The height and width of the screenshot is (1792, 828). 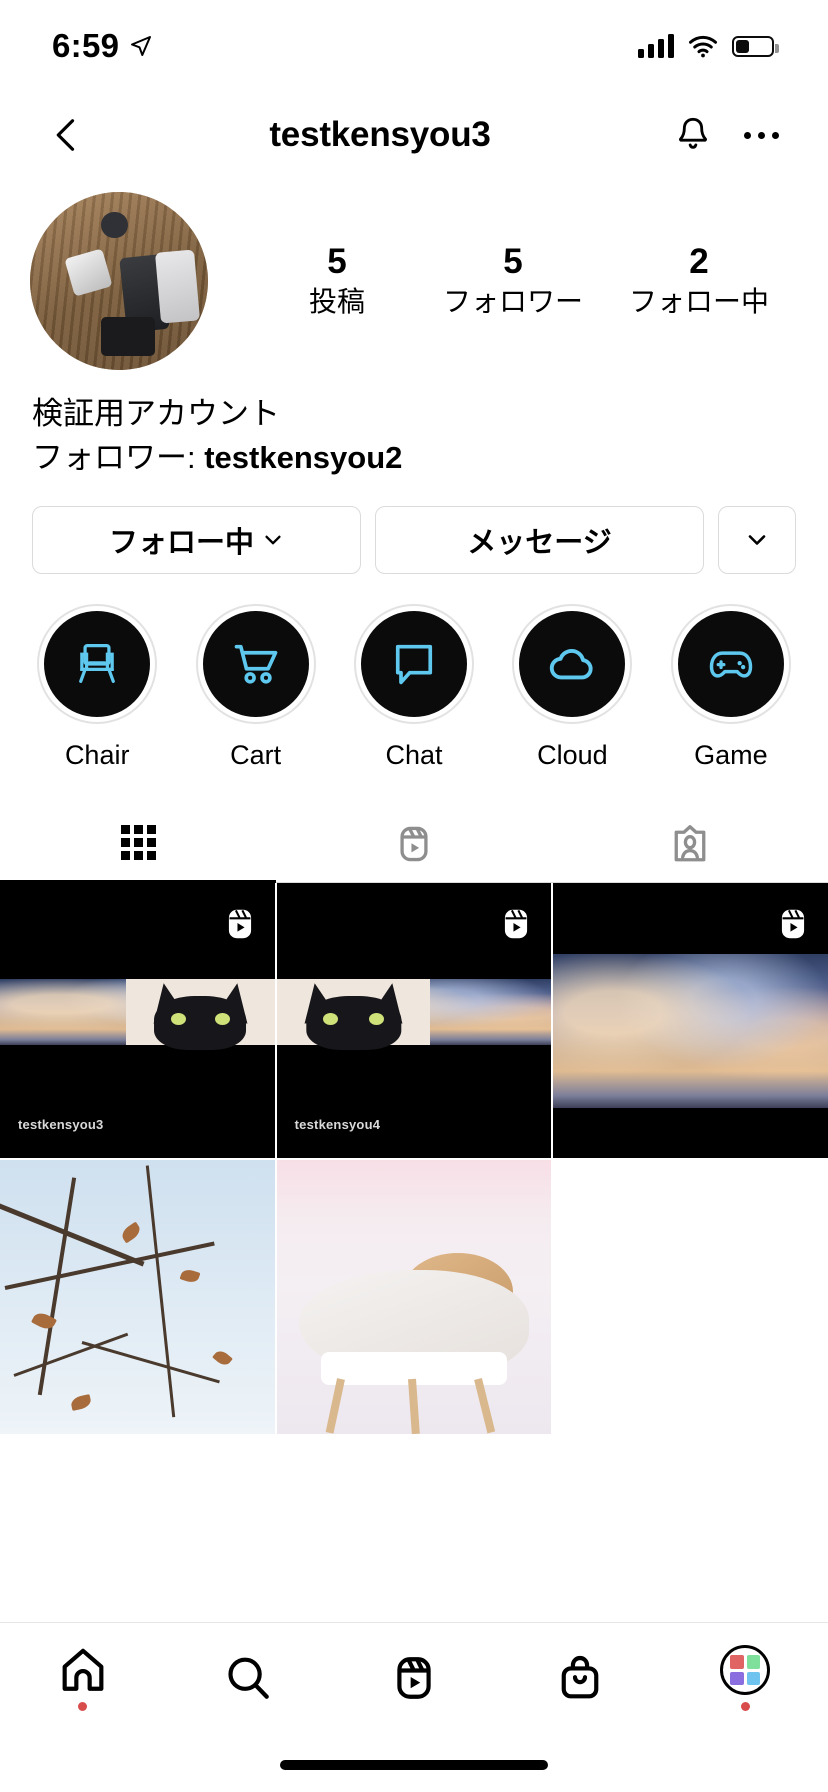 I want to click on shopping-cart-icon, so click(x=255, y=664).